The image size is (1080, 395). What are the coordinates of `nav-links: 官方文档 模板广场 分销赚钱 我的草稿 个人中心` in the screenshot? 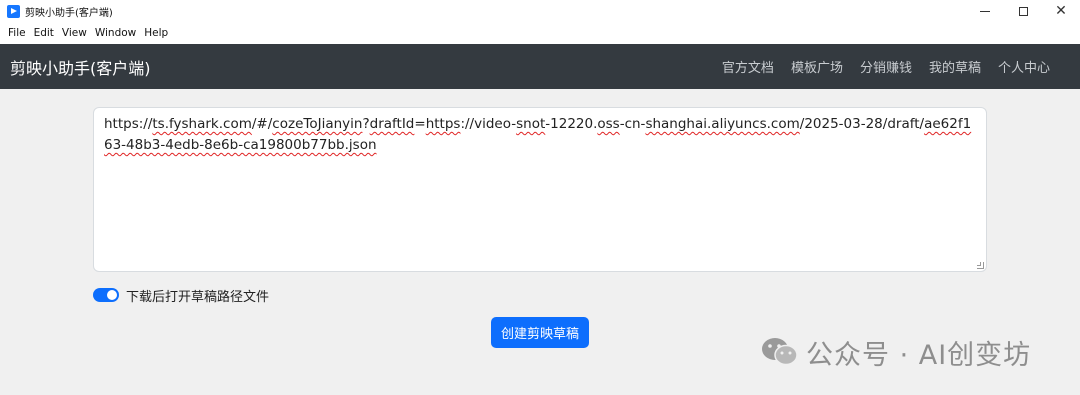 It's located at (877, 66).